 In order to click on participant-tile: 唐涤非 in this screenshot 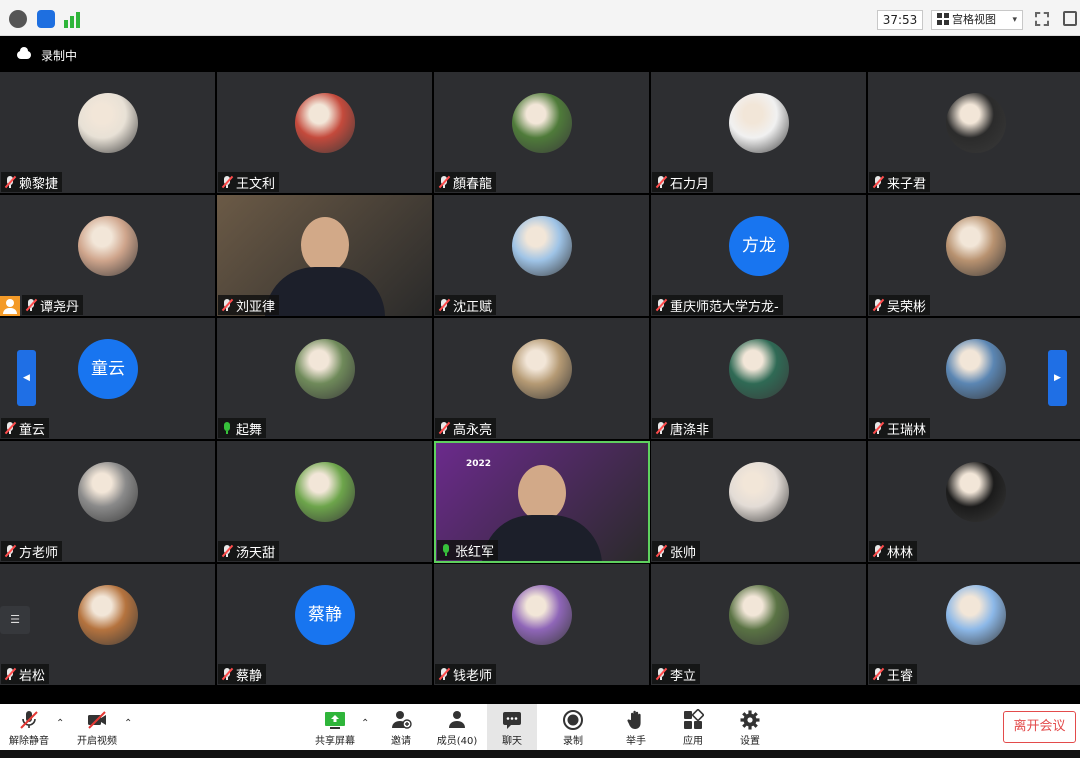, I will do `click(759, 379)`.